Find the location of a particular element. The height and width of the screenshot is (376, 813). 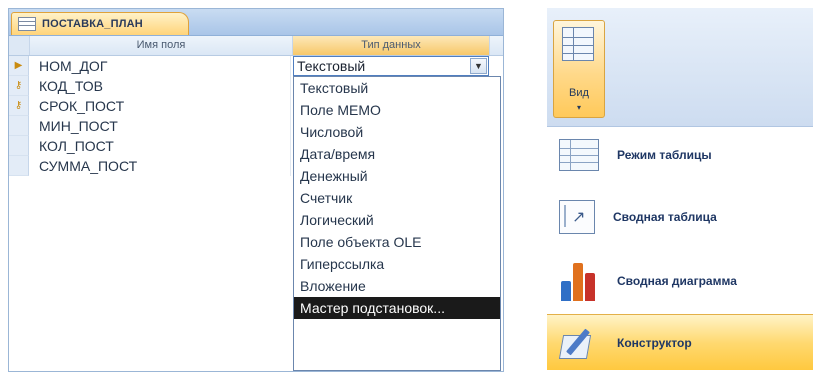

pivot-chart-icon is located at coordinates (579, 281).